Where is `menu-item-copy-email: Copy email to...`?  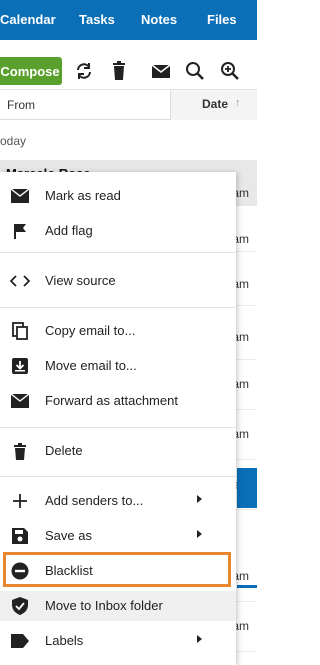
menu-item-copy-email: Copy email to... is located at coordinates (118, 331).